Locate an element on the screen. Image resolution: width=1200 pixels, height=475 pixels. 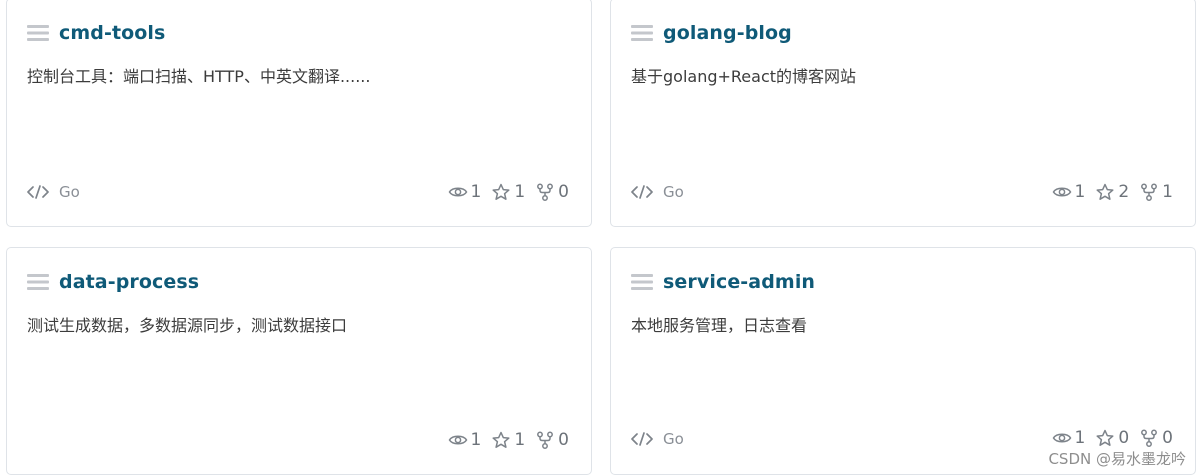
stars-count: 0 is located at coordinates (1124, 438).